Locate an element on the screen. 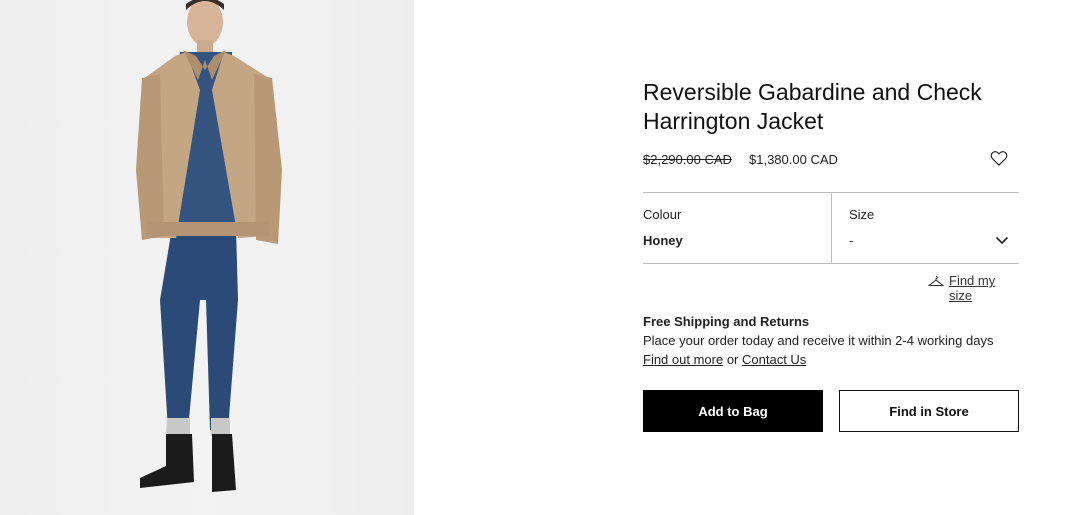 This screenshot has width=1080, height=515. size-value: - is located at coordinates (851, 240).